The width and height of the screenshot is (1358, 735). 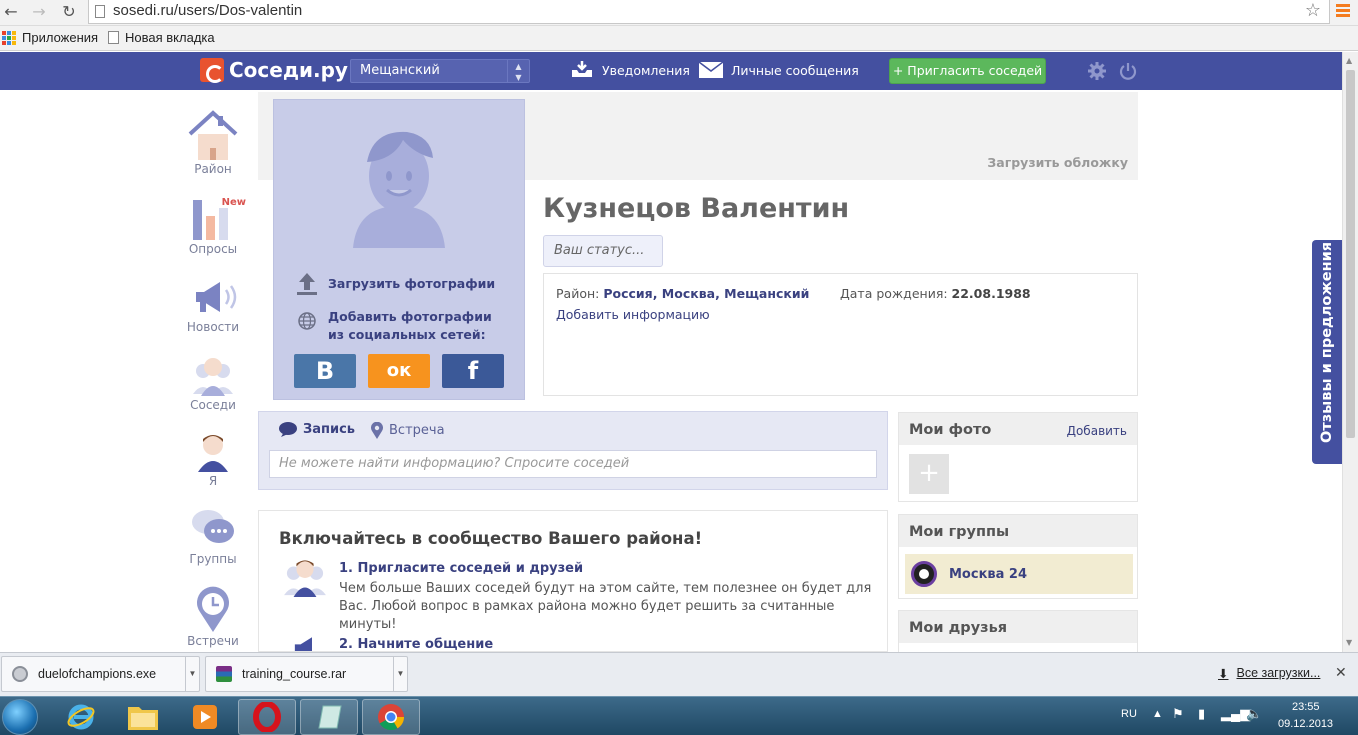 What do you see at coordinates (9, 37) in the screenshot?
I see `apps-grid-icon` at bounding box center [9, 37].